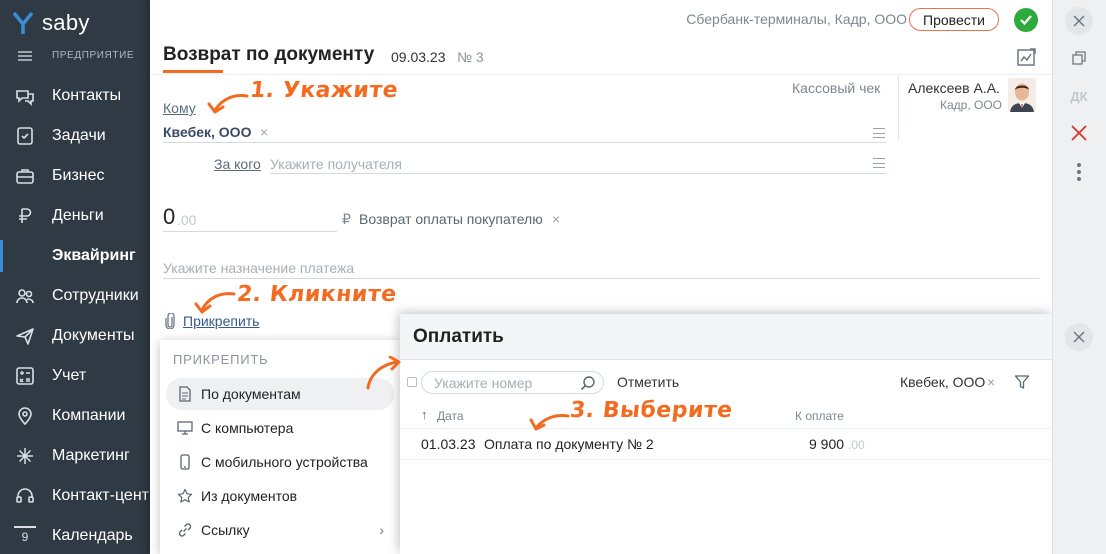  I want to click on saby-logo: saby, so click(51, 23).